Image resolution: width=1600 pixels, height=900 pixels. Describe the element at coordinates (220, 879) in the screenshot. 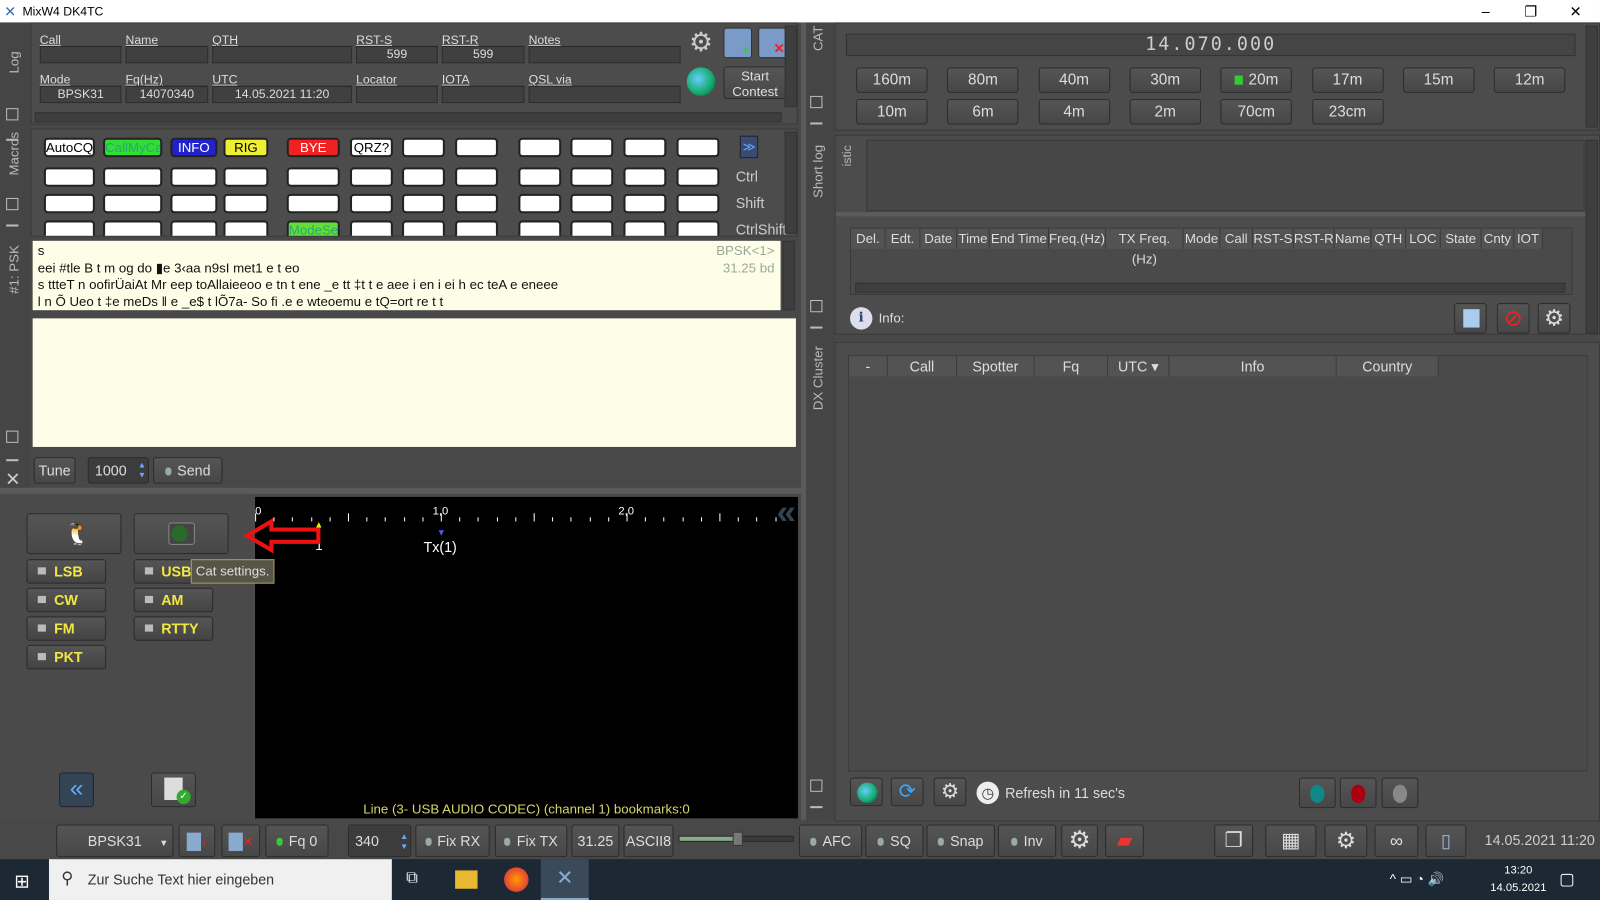

I see `taskbar-search-input: ⚲ Zur Suche Text hier eingeben` at that location.